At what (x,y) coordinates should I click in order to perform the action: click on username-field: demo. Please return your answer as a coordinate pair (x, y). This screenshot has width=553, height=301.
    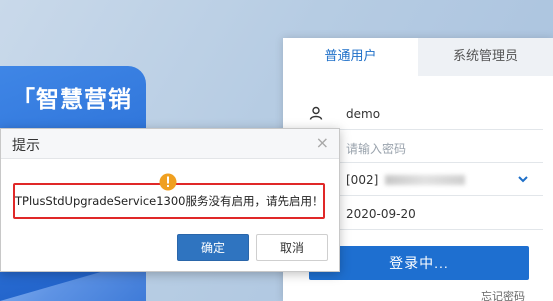
    Looking at the image, I should click on (423, 114).